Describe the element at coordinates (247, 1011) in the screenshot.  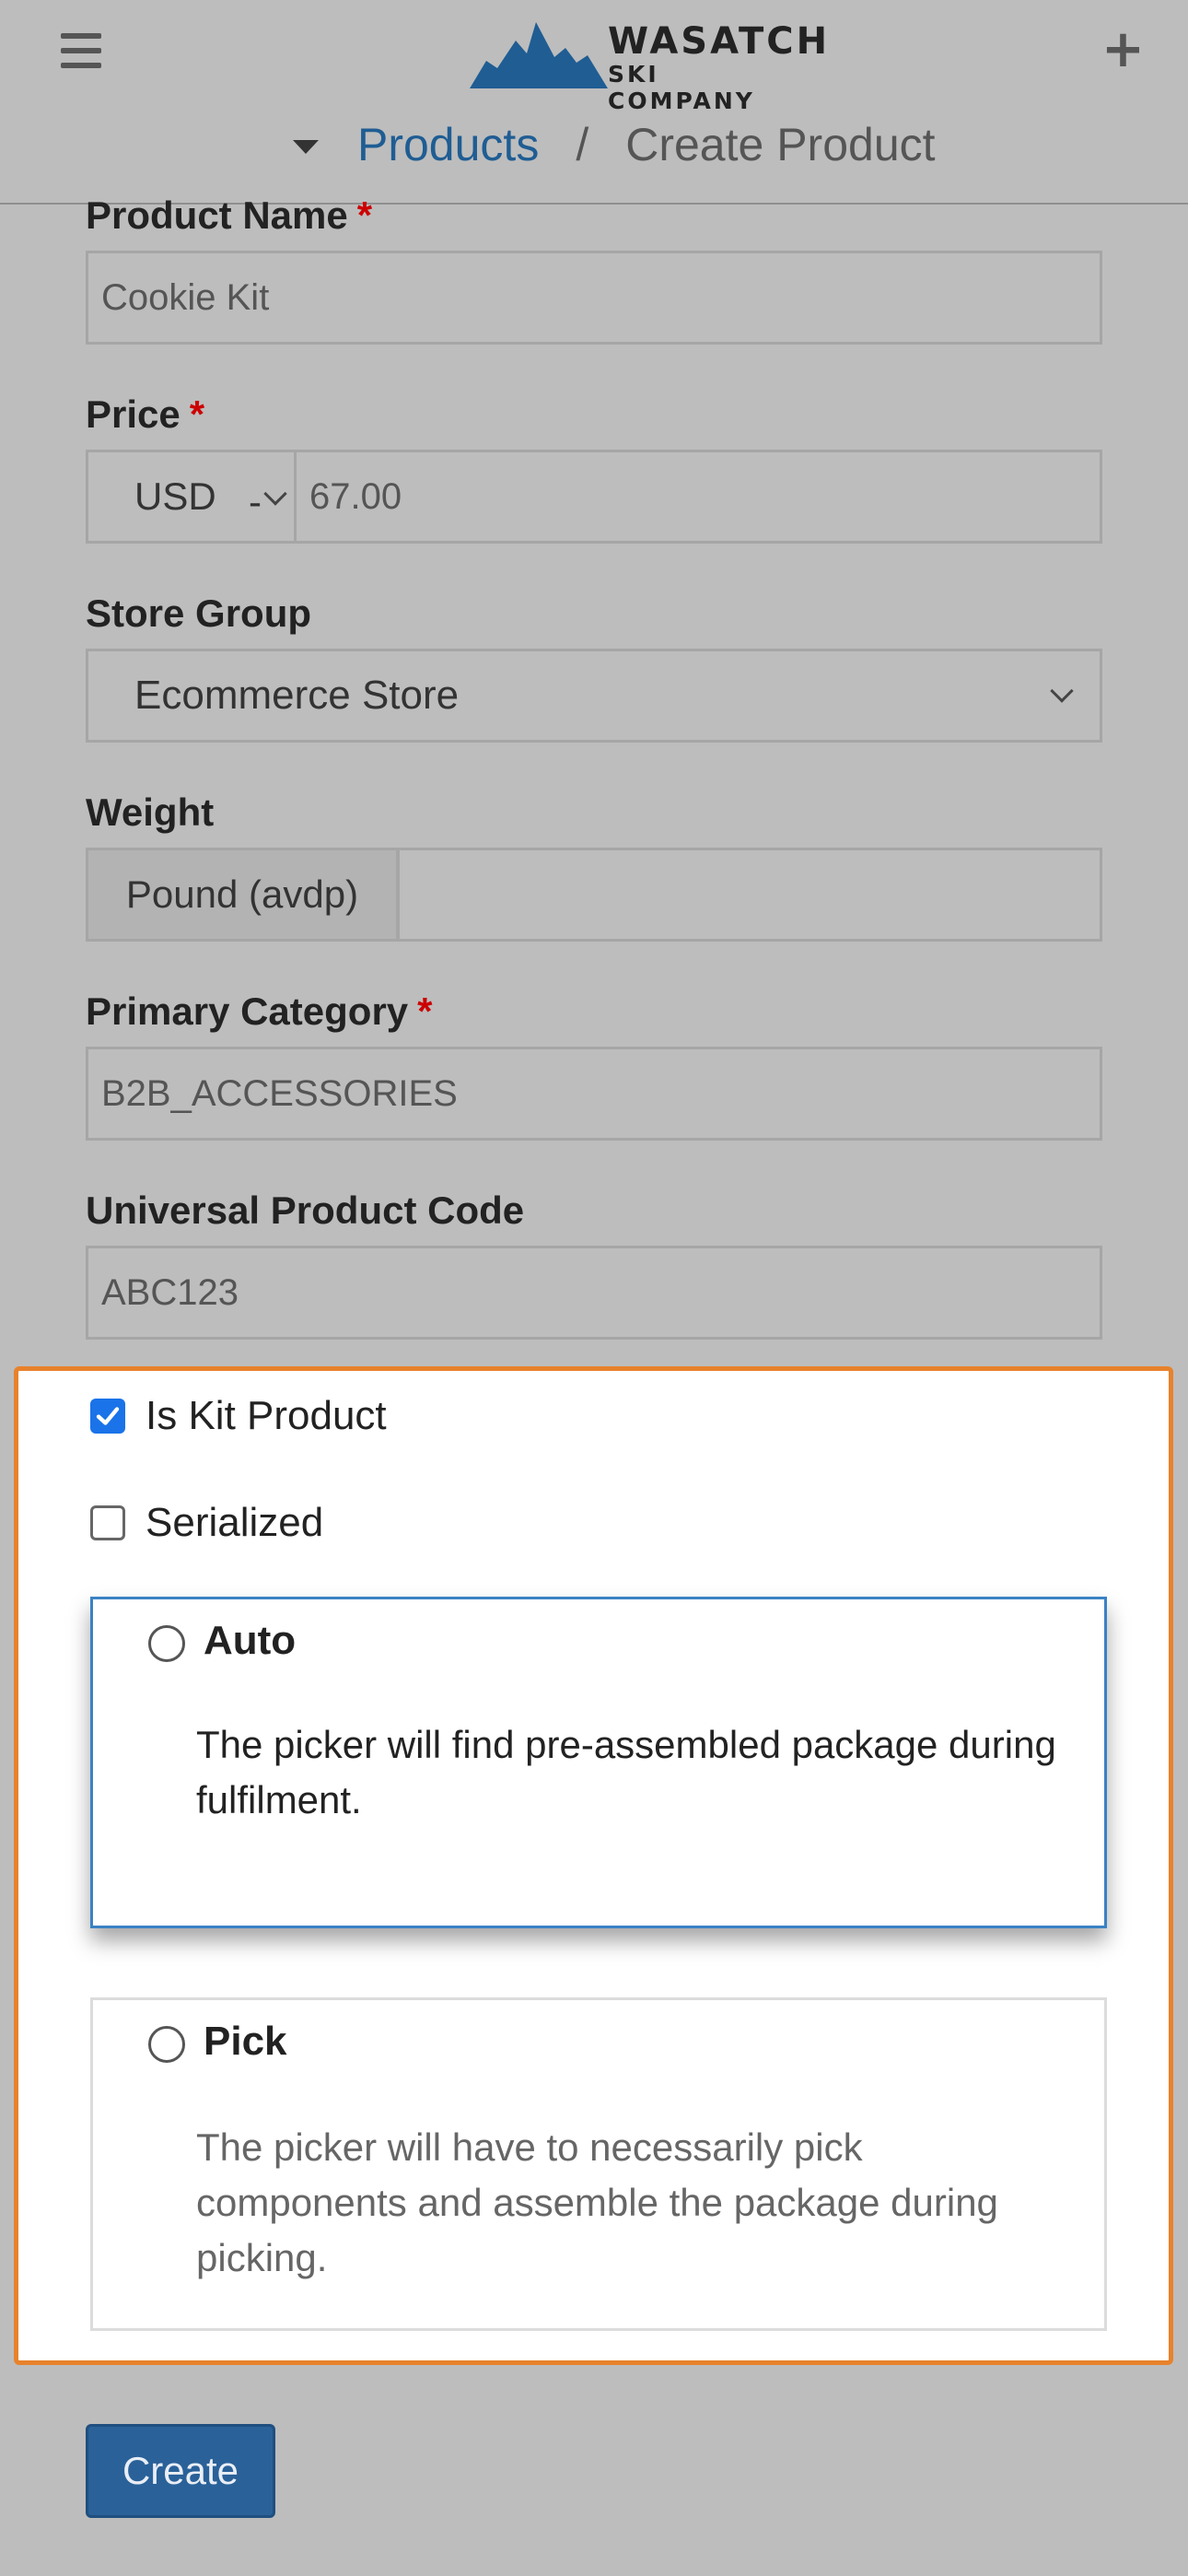
I see `primary-category-label-text: Primary Category` at that location.